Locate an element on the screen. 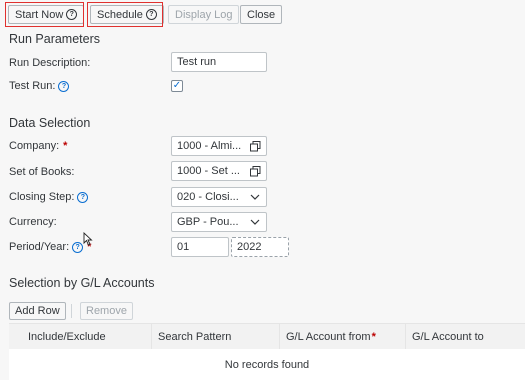  column-search-pattern: Search Pattern is located at coordinates (215, 336).